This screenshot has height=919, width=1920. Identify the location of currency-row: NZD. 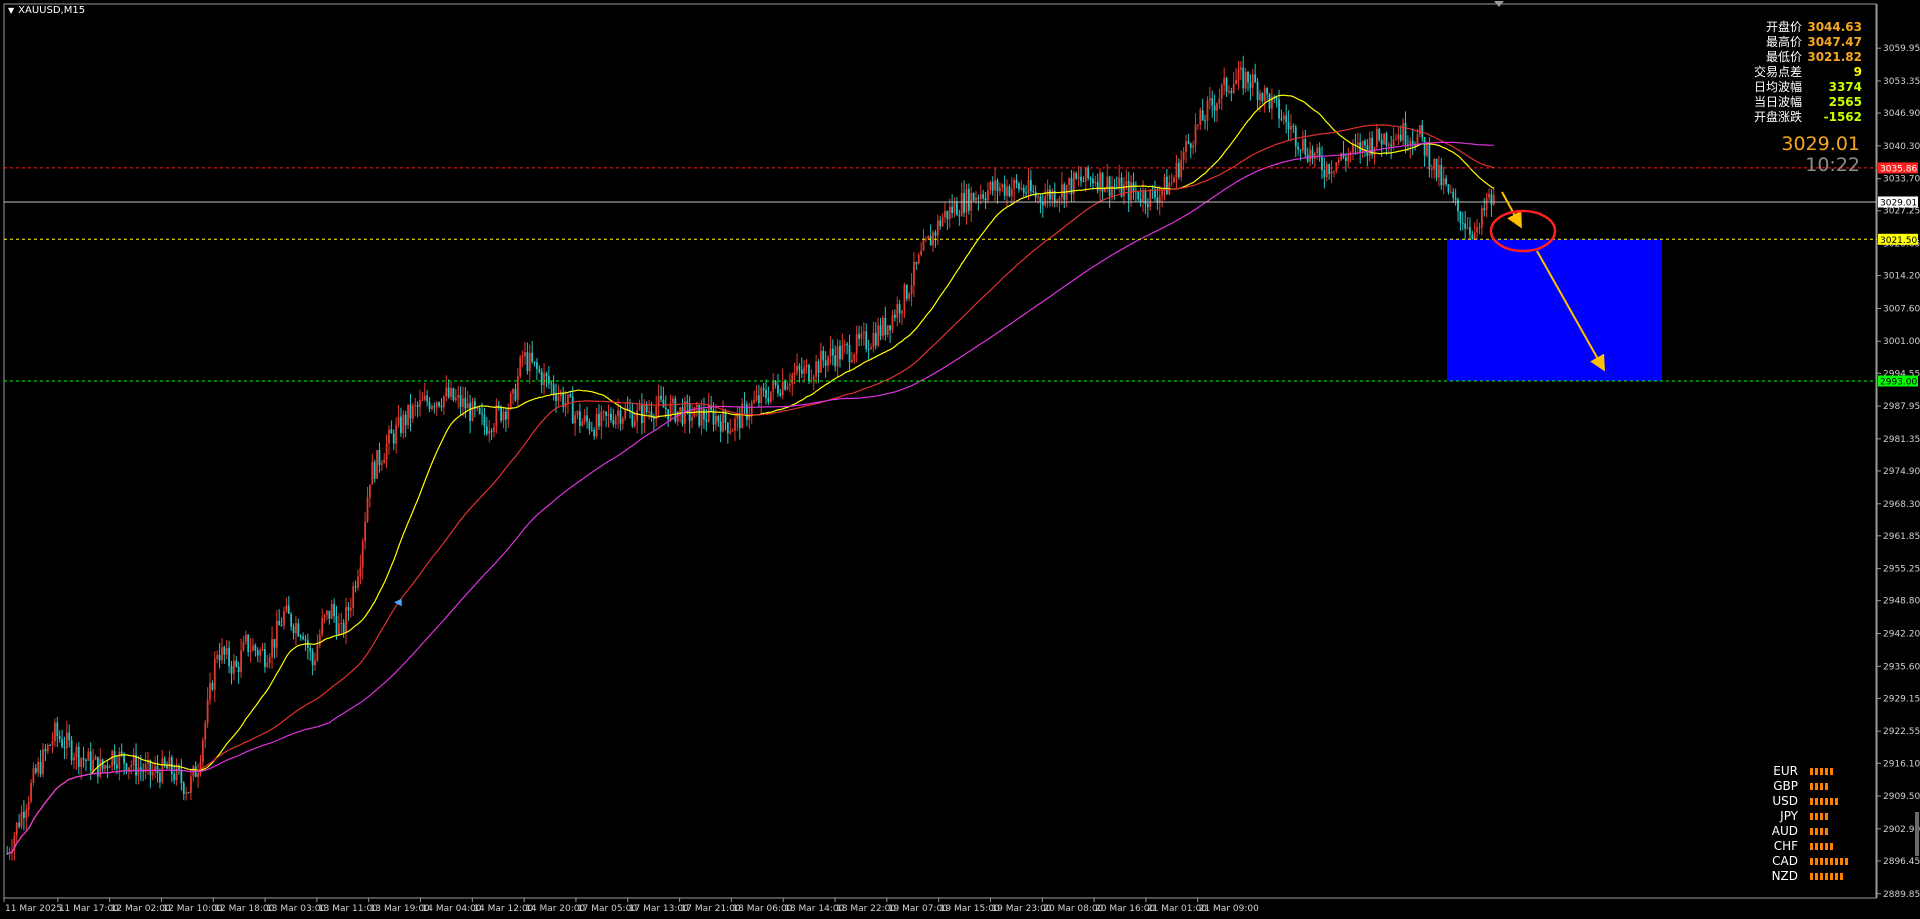
(1805, 876).